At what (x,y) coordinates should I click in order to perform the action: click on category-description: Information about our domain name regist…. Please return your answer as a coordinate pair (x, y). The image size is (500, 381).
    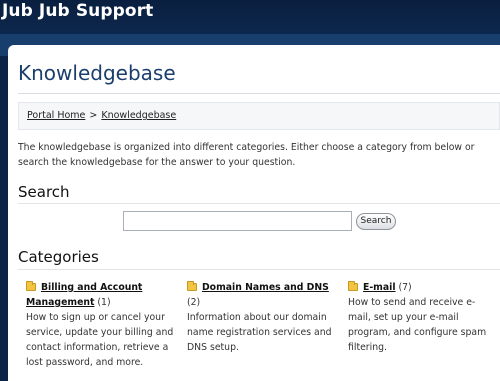
    Looking at the image, I should click on (259, 332).